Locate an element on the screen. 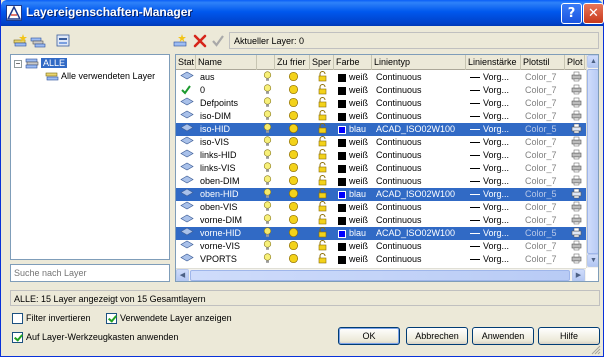 The width and height of the screenshot is (604, 357). layer-name: vorne-HID is located at coordinates (227, 233).